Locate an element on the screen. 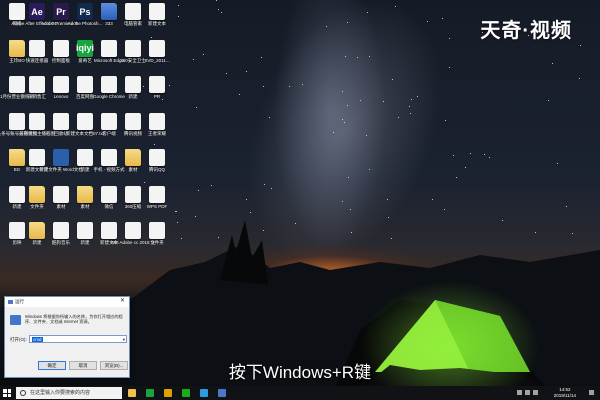 The image size is (600, 400). premiere-icon: Pr is located at coordinates (61, 11).